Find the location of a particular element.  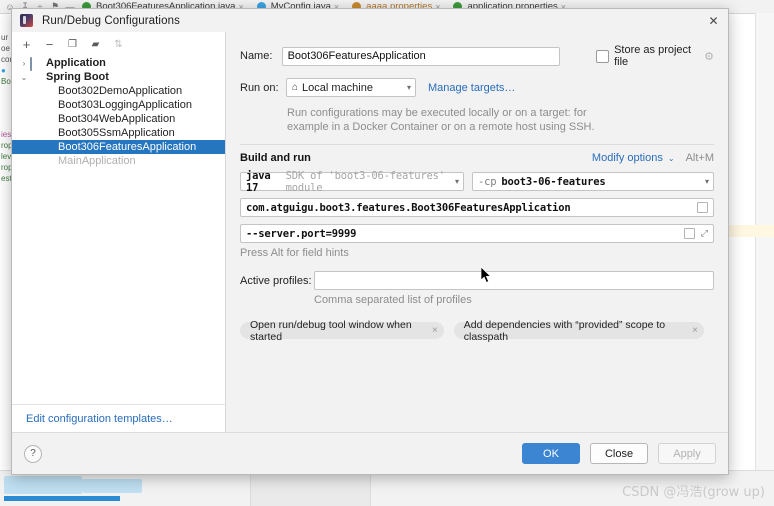

tree-item-label: Application is located at coordinates (76, 63).